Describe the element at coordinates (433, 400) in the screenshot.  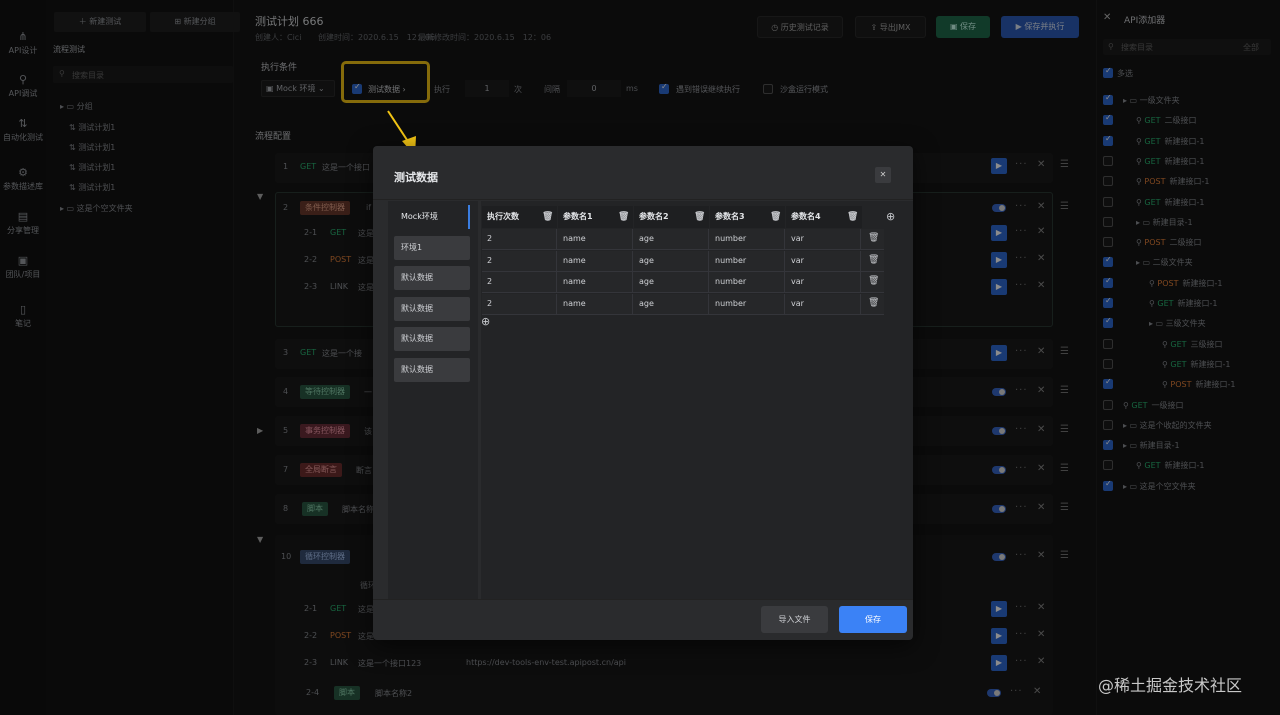
I see `env-list` at that location.